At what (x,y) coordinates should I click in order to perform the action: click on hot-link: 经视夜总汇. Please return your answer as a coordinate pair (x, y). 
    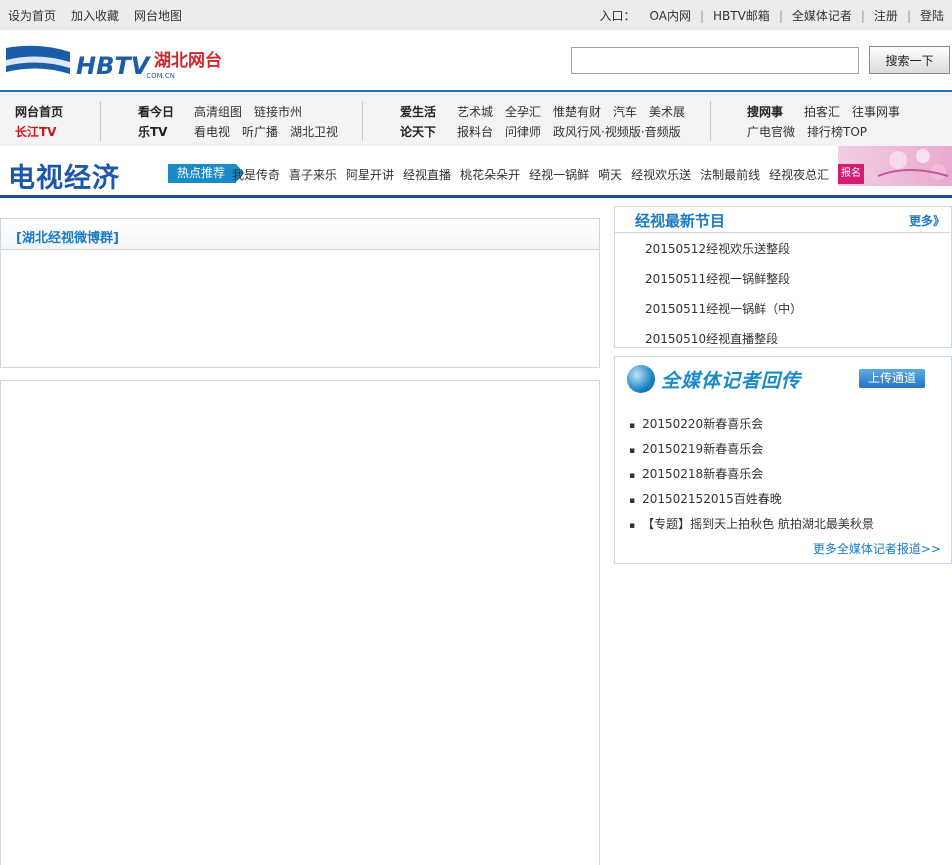
    Looking at the image, I should click on (799, 174).